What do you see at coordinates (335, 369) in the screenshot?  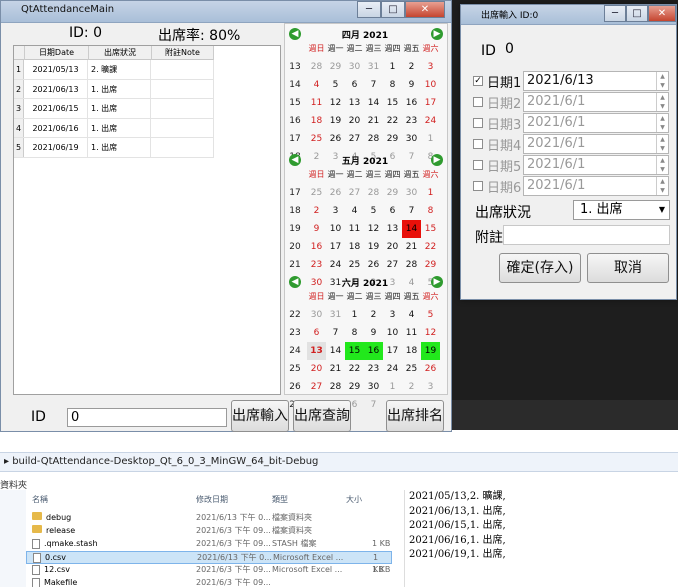 I see `calendar-day: 21` at bounding box center [335, 369].